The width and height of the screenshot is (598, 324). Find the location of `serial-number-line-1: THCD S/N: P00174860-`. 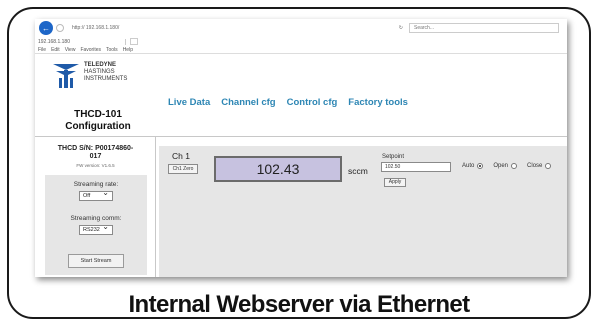

serial-number-line-1: THCD S/N: P00174860- is located at coordinates (95, 148).